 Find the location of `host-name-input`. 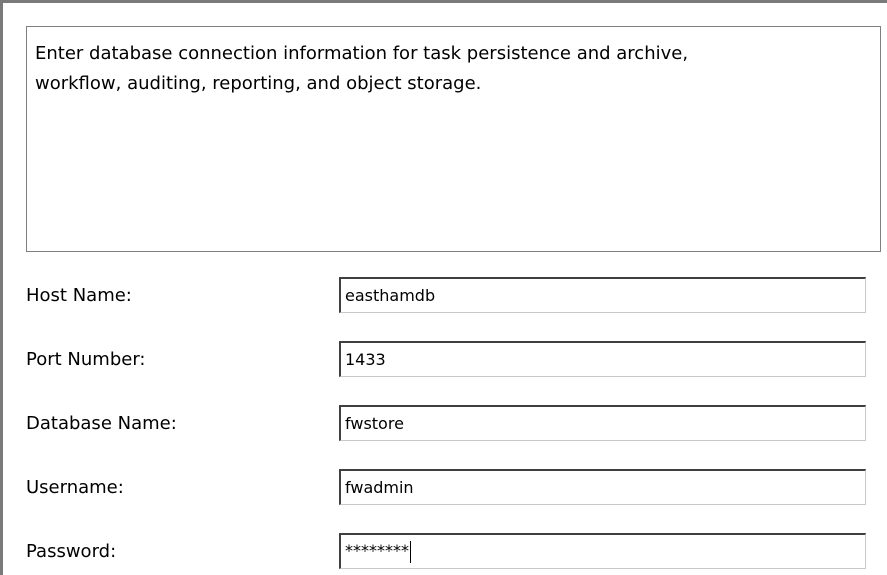

host-name-input is located at coordinates (602, 295).